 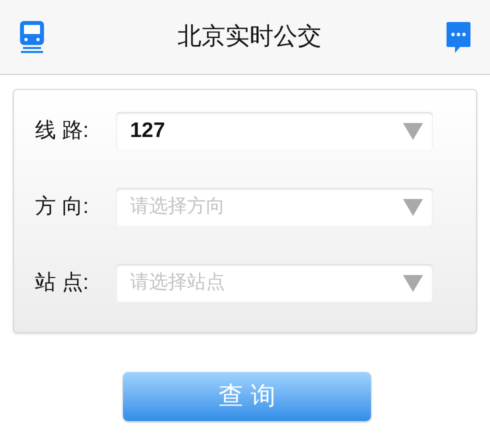 What do you see at coordinates (274, 207) in the screenshot?
I see `dropdown-field: 请选择方向` at bounding box center [274, 207].